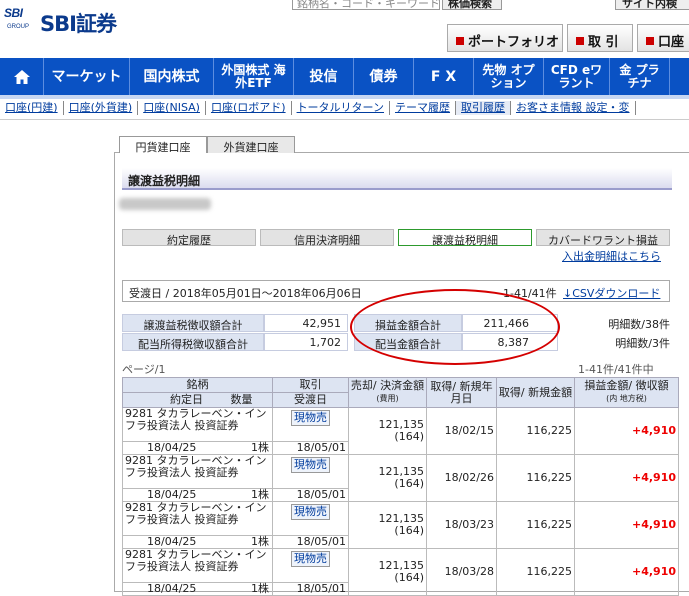 Image resolution: width=689 pixels, height=596 pixels. Describe the element at coordinates (144, 369) in the screenshot. I see `page-indicator: ページ/1` at that location.